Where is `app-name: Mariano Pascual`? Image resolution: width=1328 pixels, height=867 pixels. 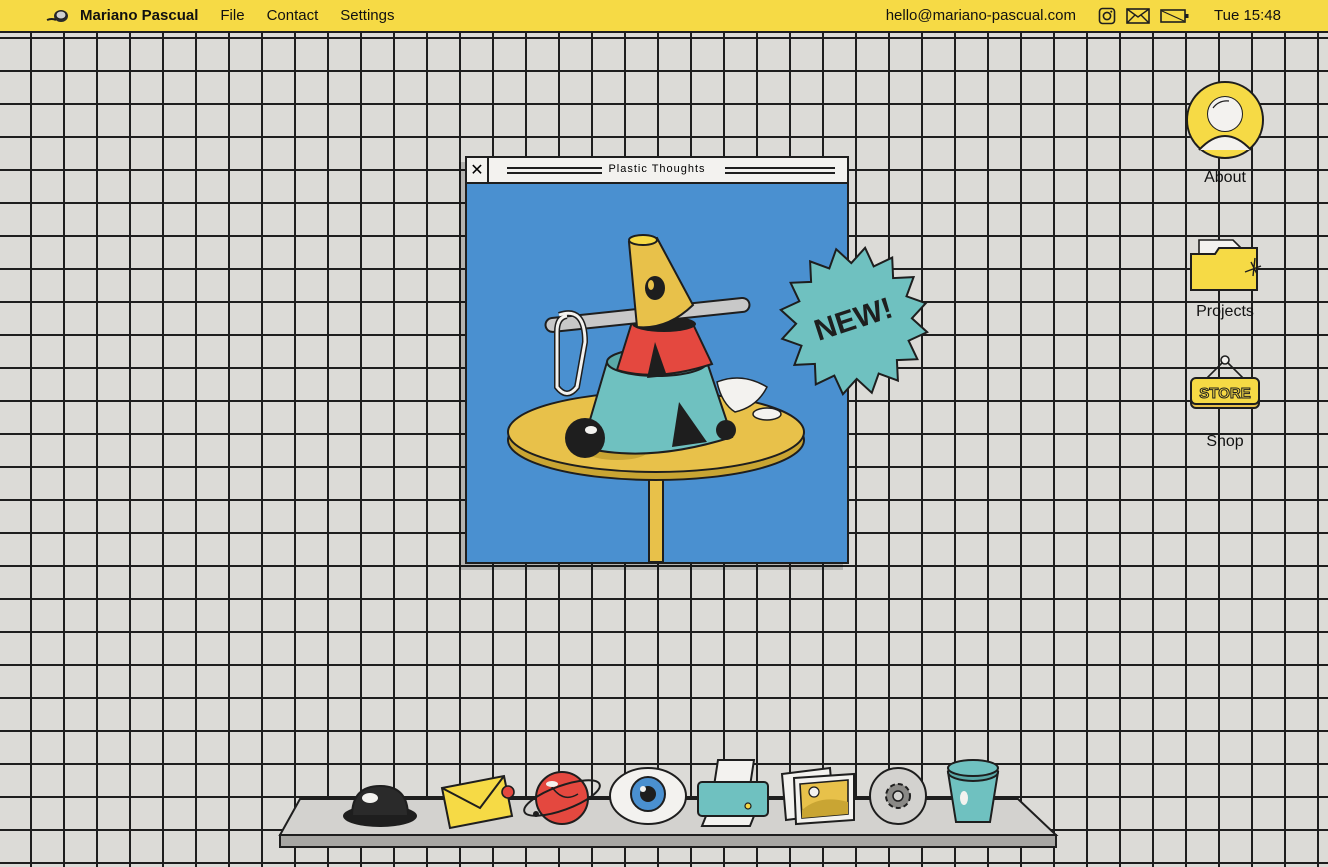
app-name: Mariano Pascual is located at coordinates (139, 15).